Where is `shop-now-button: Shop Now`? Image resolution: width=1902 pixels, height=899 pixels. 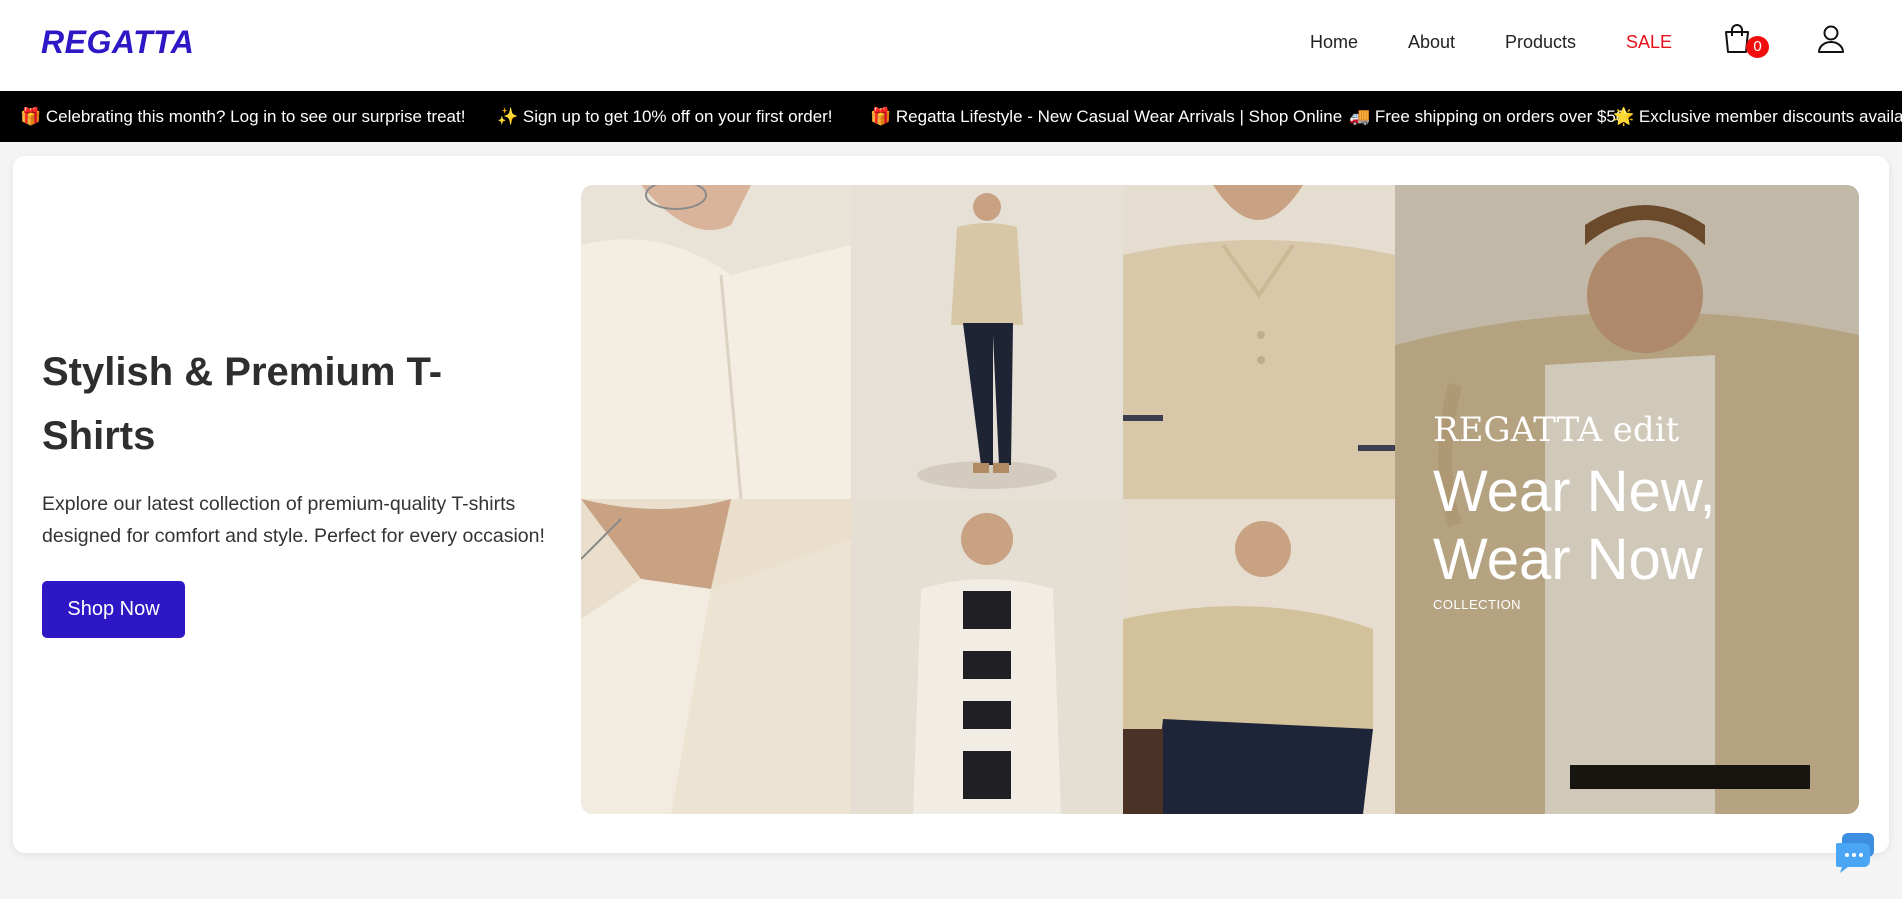 shop-now-button: Shop Now is located at coordinates (113, 609).